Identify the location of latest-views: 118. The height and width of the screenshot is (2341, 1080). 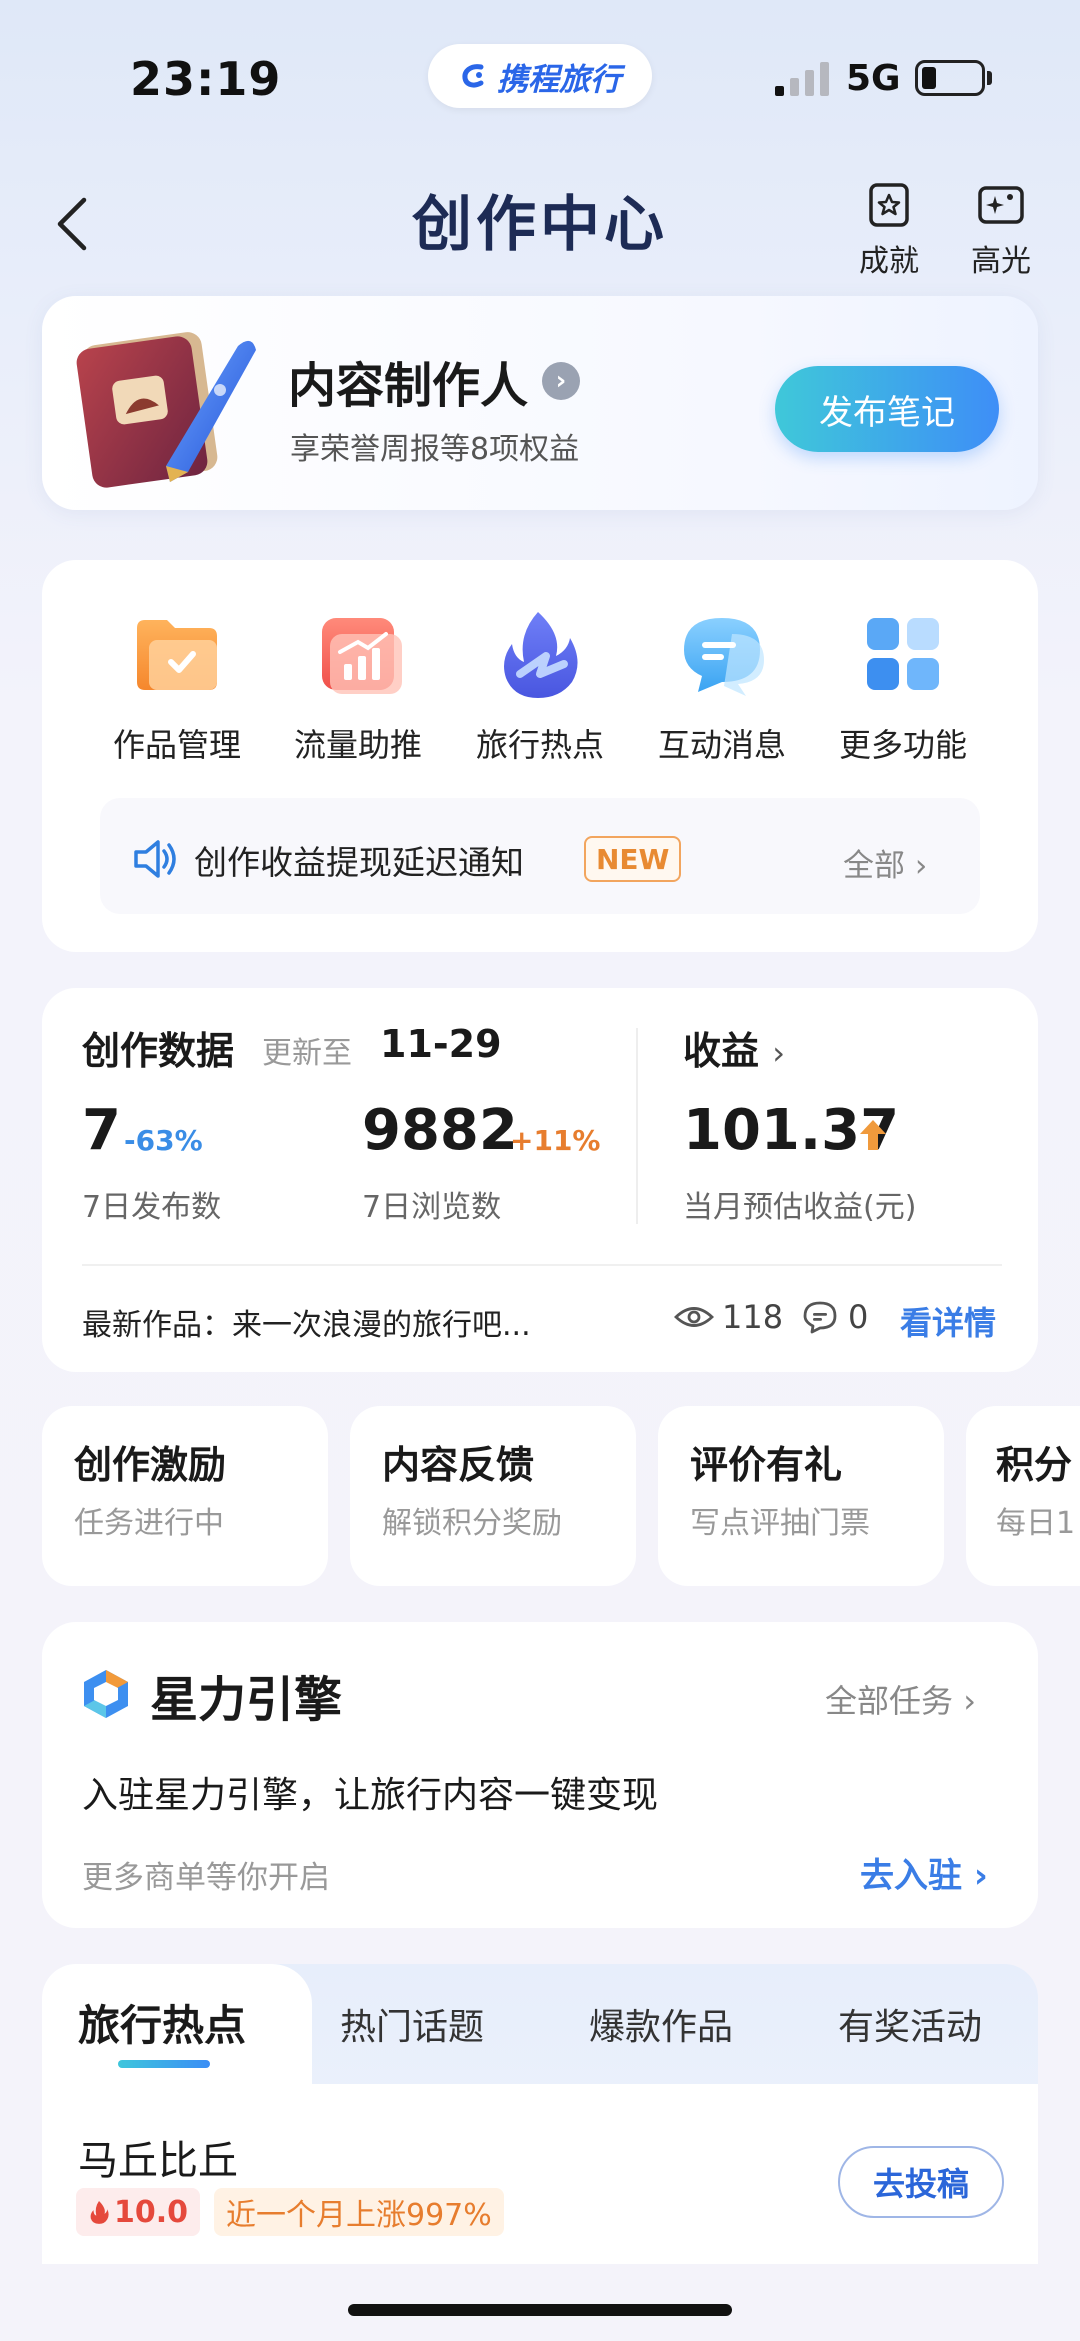
(753, 1317).